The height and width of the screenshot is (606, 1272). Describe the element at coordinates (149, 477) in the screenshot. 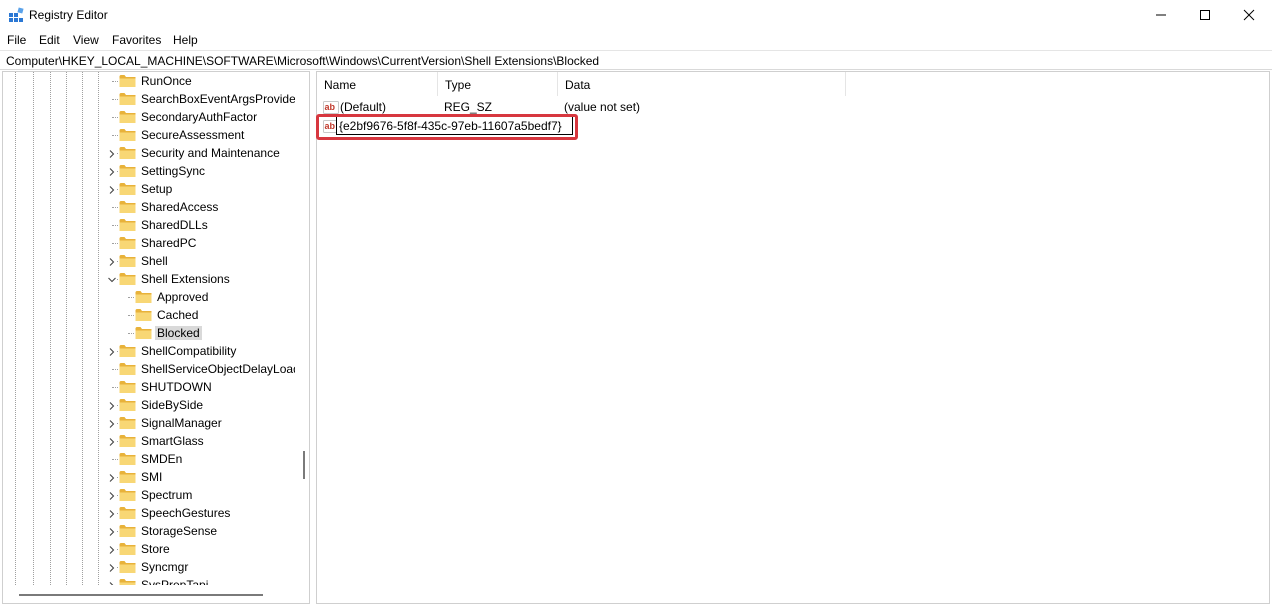

I see `tree-item: SMI` at that location.